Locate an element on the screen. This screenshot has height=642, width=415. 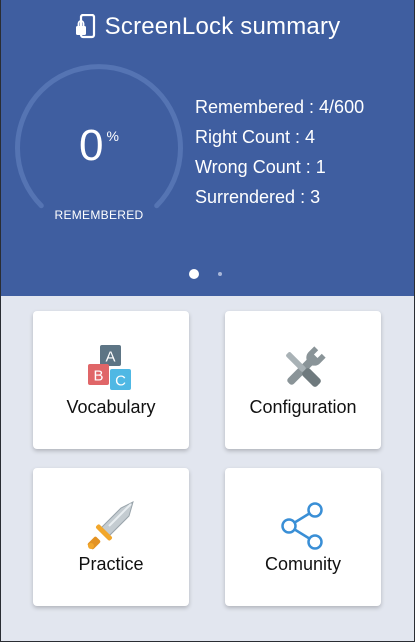
practice-label: Practice is located at coordinates (111, 564).